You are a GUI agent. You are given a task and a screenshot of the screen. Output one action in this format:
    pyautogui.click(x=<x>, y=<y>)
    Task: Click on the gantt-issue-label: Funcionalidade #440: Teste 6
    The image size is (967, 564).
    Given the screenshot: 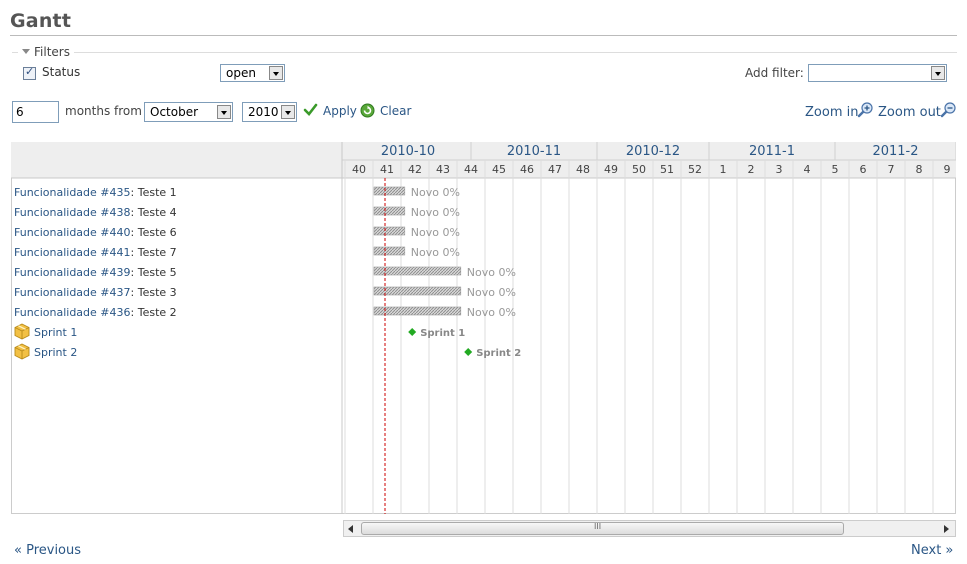 What is the action you would take?
    pyautogui.click(x=95, y=232)
    